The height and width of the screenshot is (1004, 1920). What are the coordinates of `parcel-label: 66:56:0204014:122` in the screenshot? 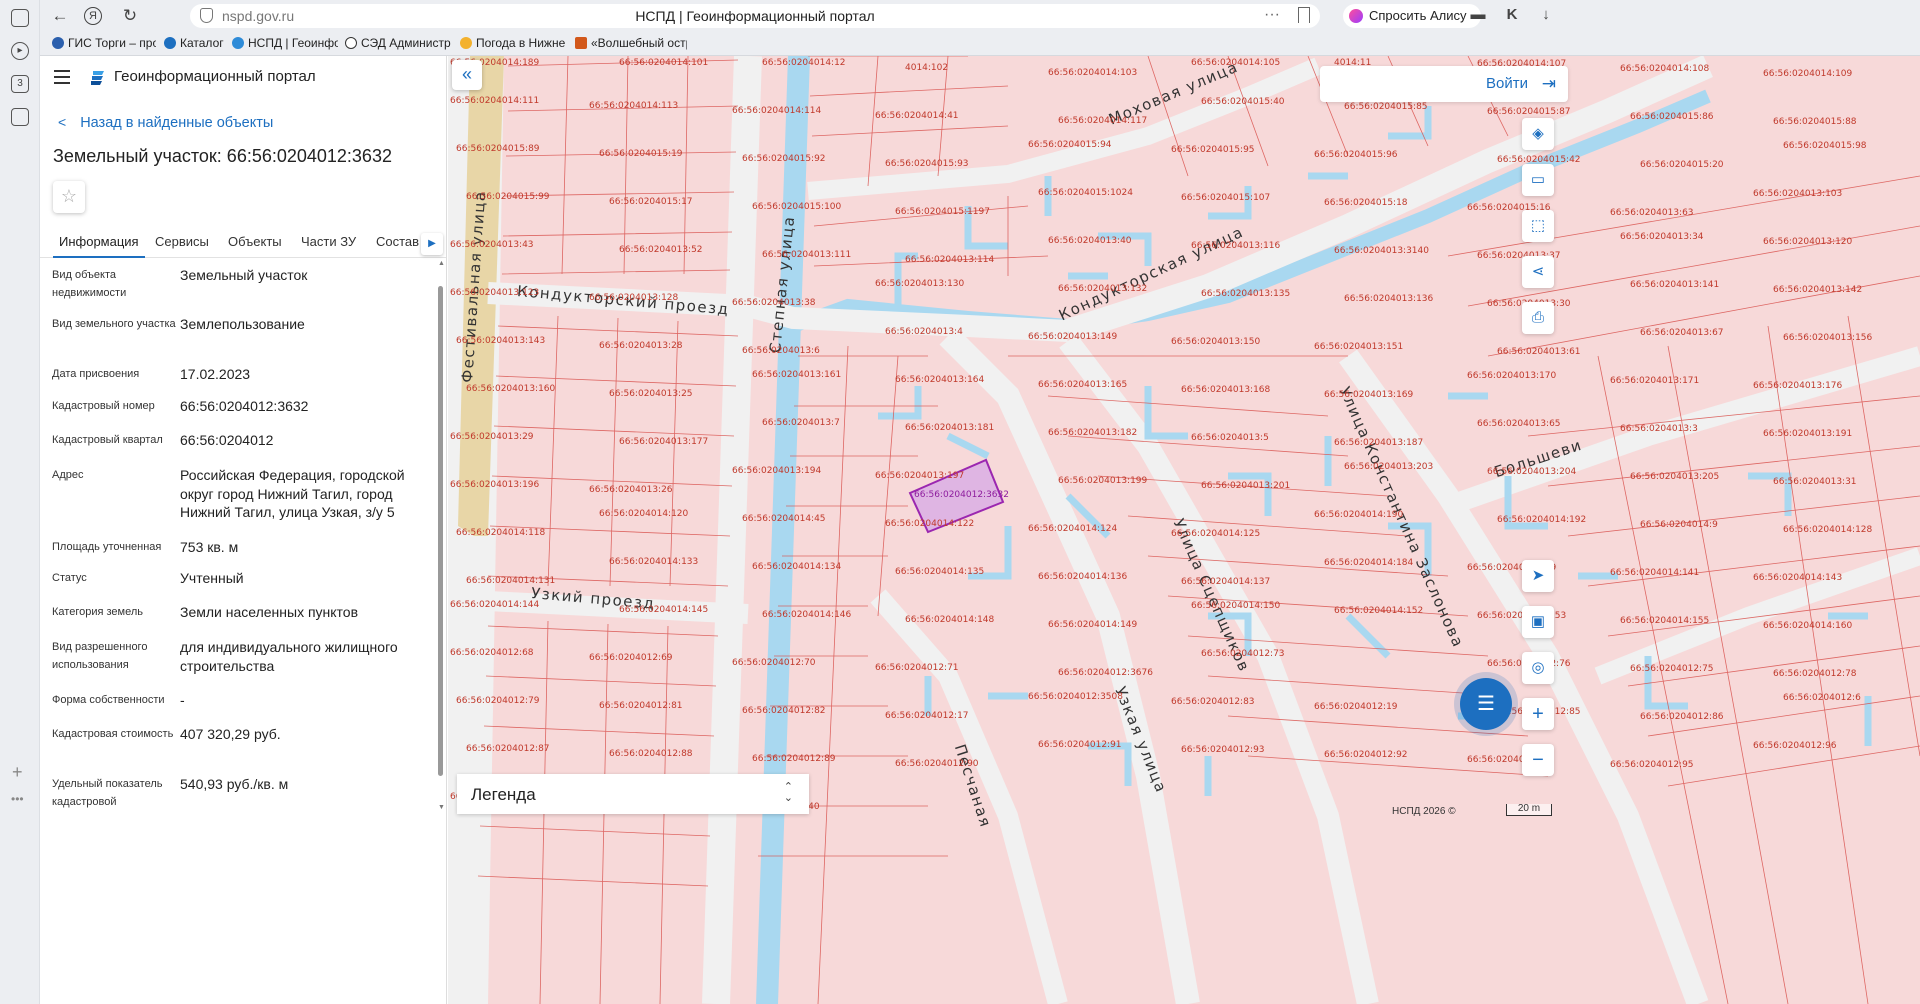 It's located at (930, 524).